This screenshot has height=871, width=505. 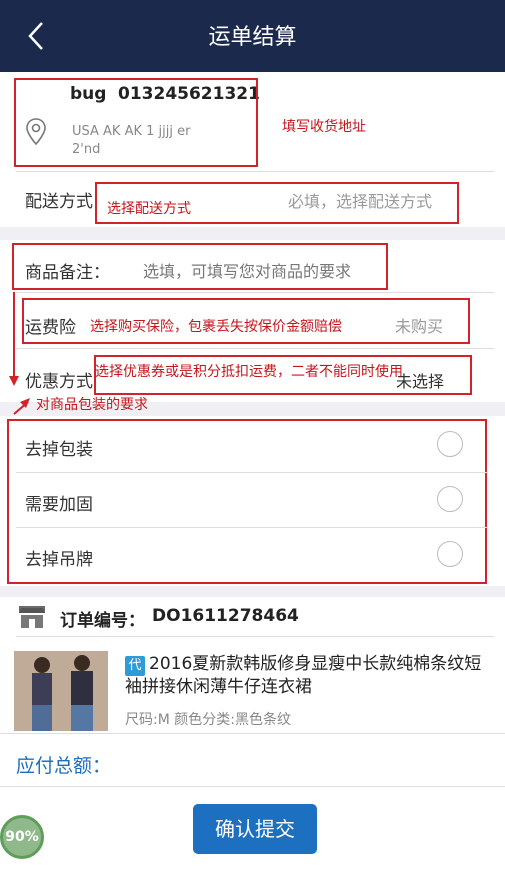 I want to click on page-title: 运单结算, so click(x=252, y=37).